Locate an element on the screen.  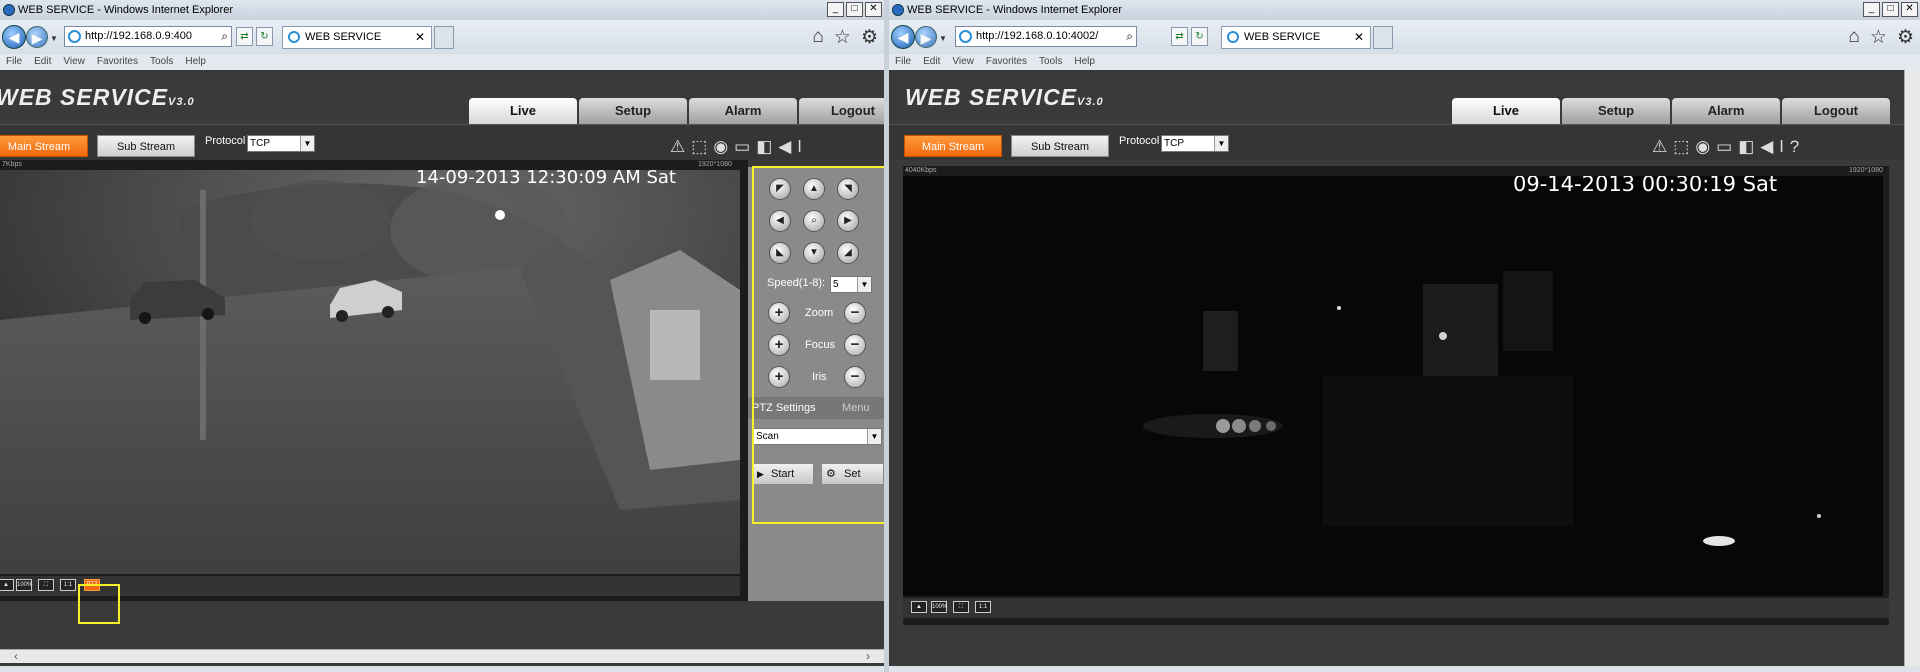
left-address-input: http://192.168.0.9:400 ⌕ is located at coordinates (148, 36).